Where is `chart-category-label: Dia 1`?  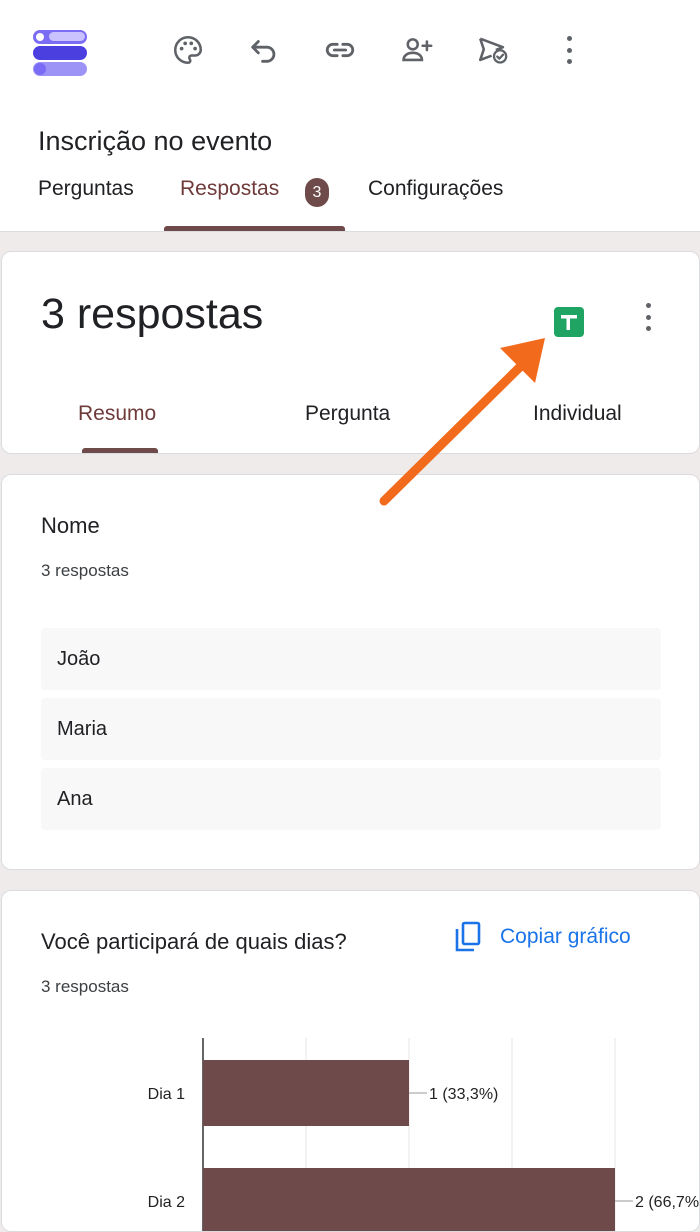
chart-category-label: Dia 1 is located at coordinates (166, 1094).